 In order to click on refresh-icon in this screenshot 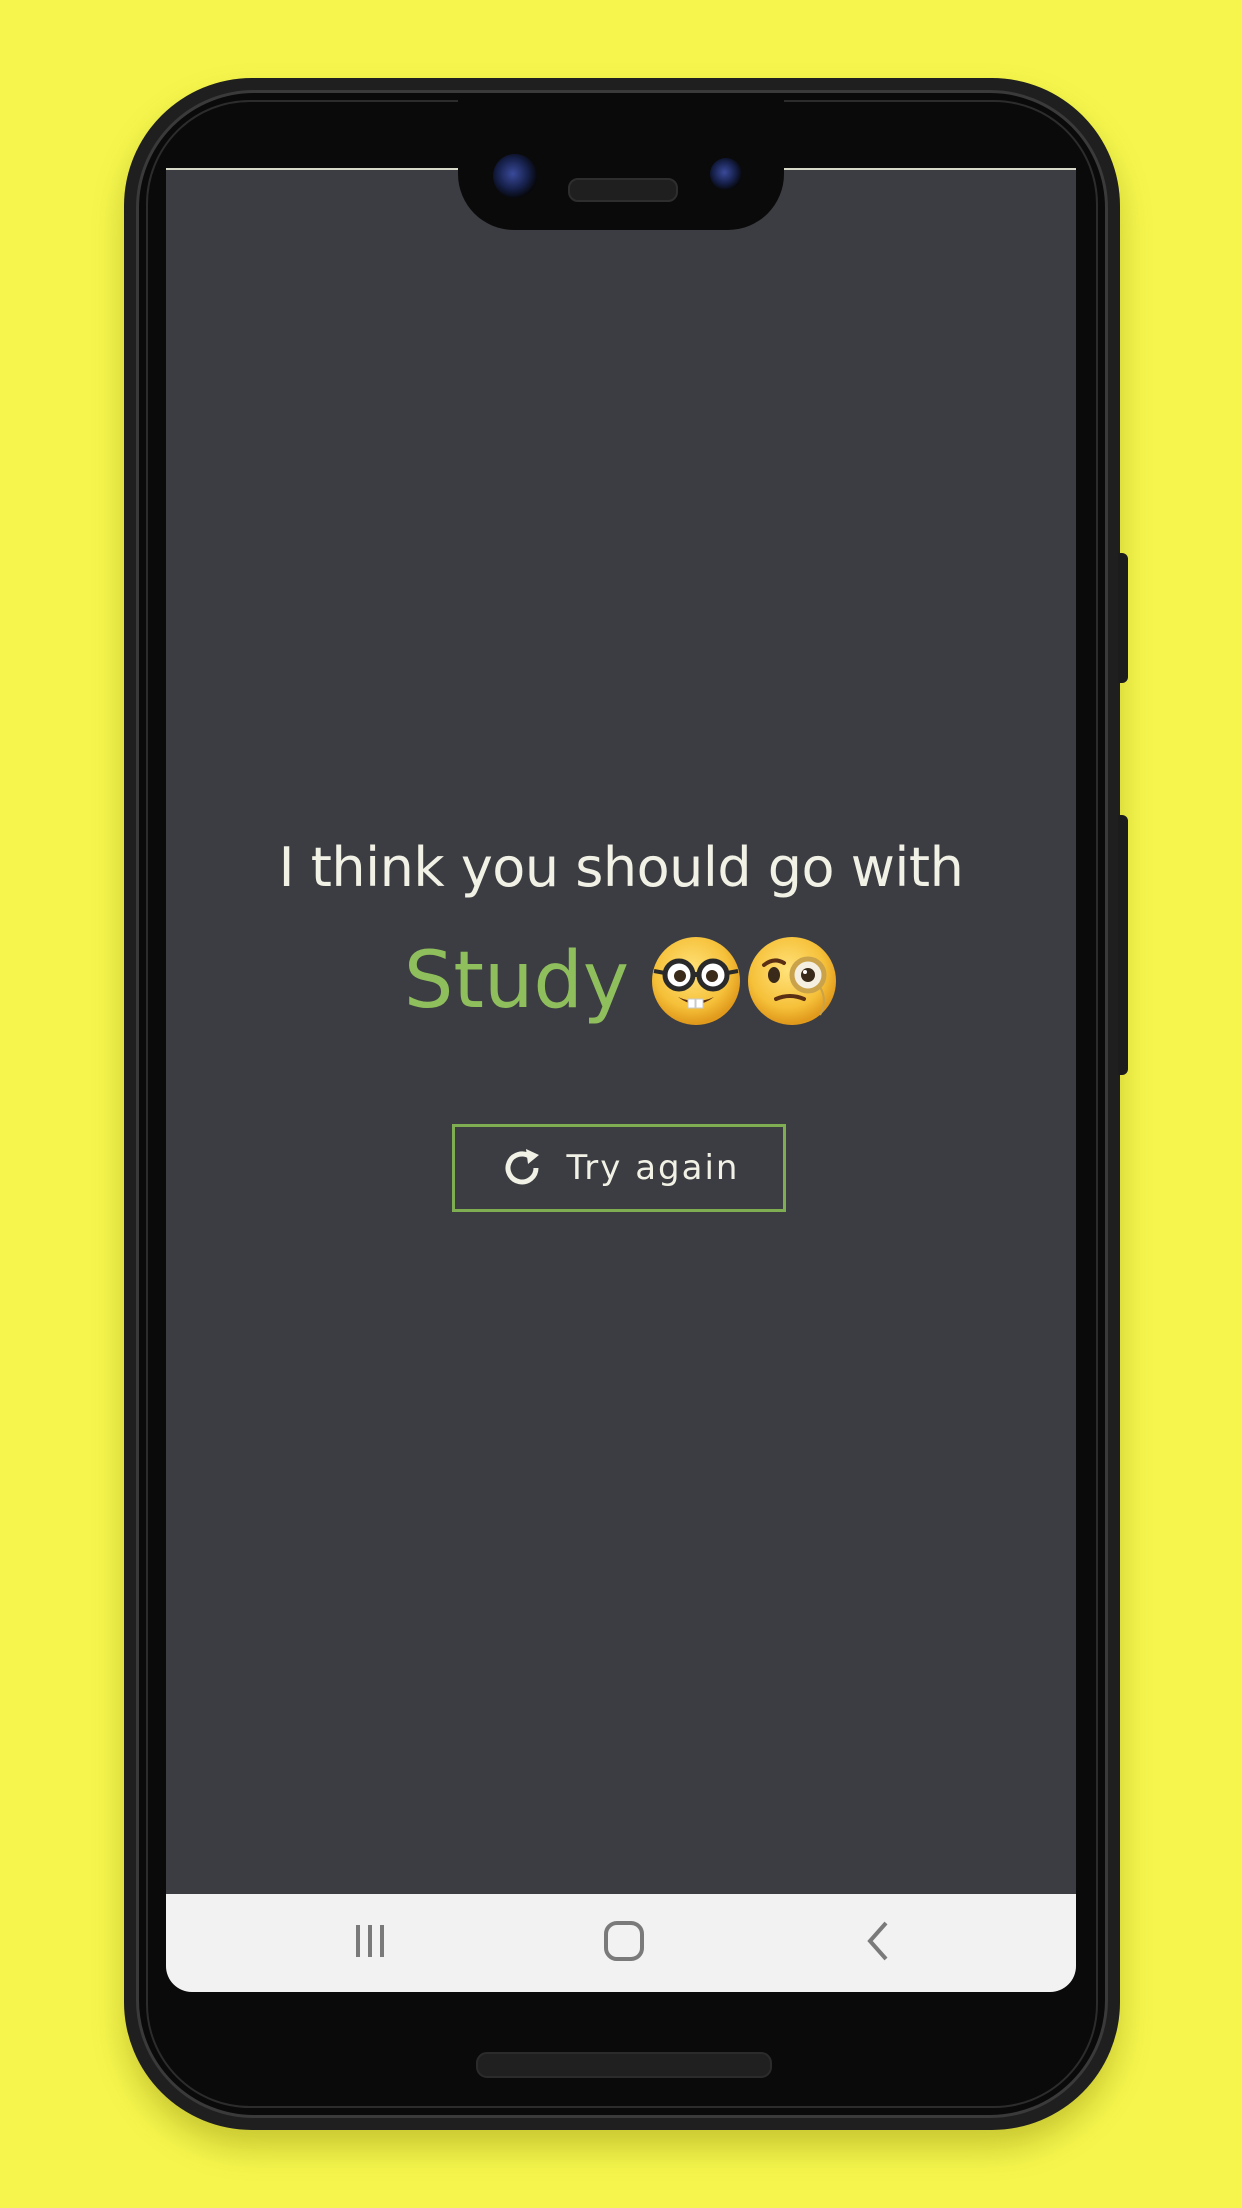, I will do `click(522, 1168)`.